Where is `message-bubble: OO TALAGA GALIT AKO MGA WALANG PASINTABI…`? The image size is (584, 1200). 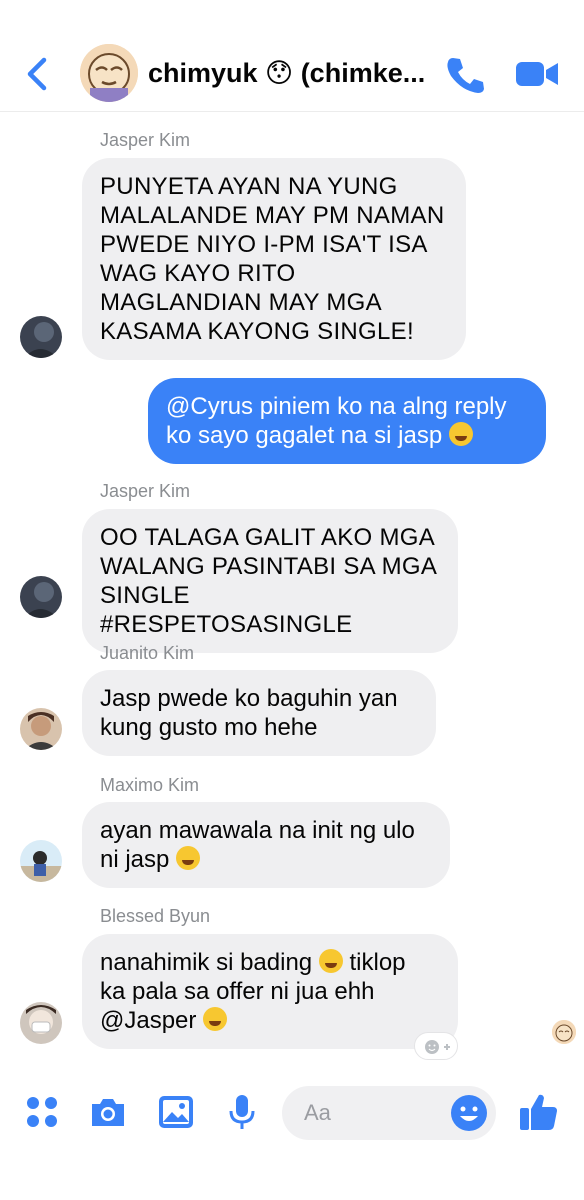
message-bubble: OO TALAGA GALIT AKO MGA WALANG PASINTABI… is located at coordinates (270, 581).